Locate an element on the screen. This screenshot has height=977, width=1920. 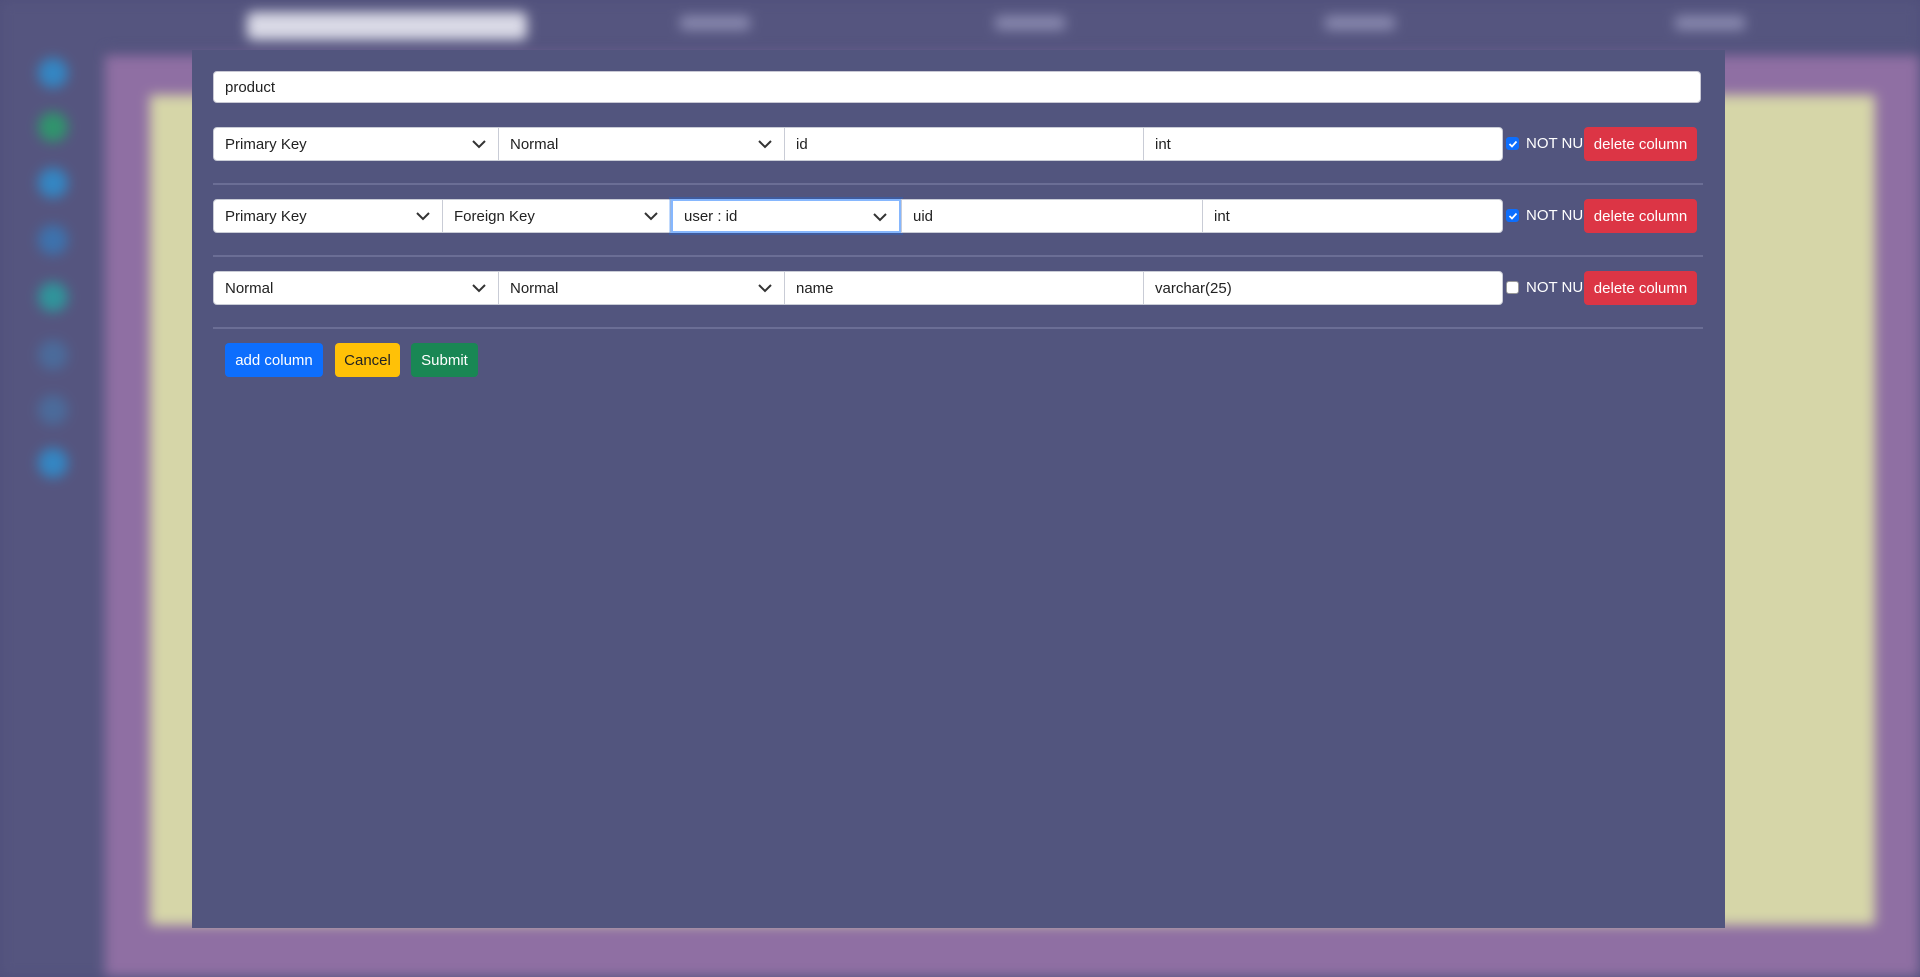
key-type-value: Normal is located at coordinates (249, 288).